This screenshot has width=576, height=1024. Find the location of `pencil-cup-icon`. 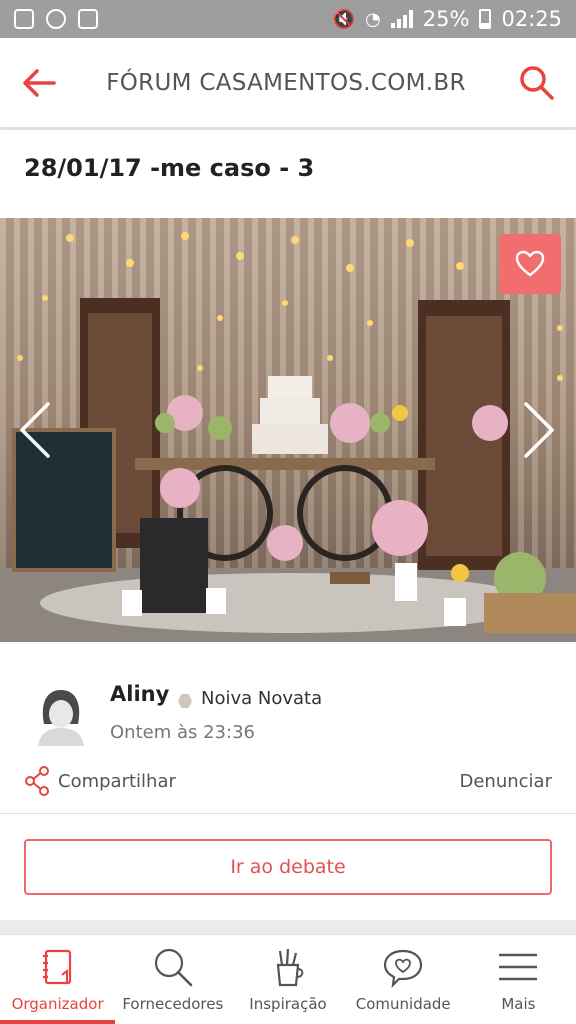

pencil-cup-icon is located at coordinates (290, 967).